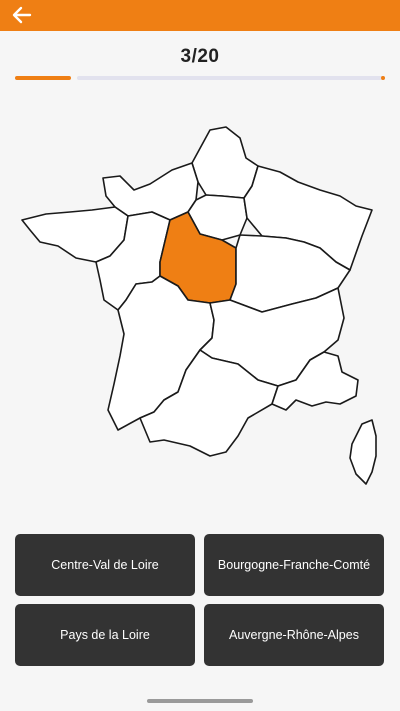 Image resolution: width=400 pixels, height=711 pixels. Describe the element at coordinates (231, 78) in the screenshot. I see `progress-remaining` at that location.